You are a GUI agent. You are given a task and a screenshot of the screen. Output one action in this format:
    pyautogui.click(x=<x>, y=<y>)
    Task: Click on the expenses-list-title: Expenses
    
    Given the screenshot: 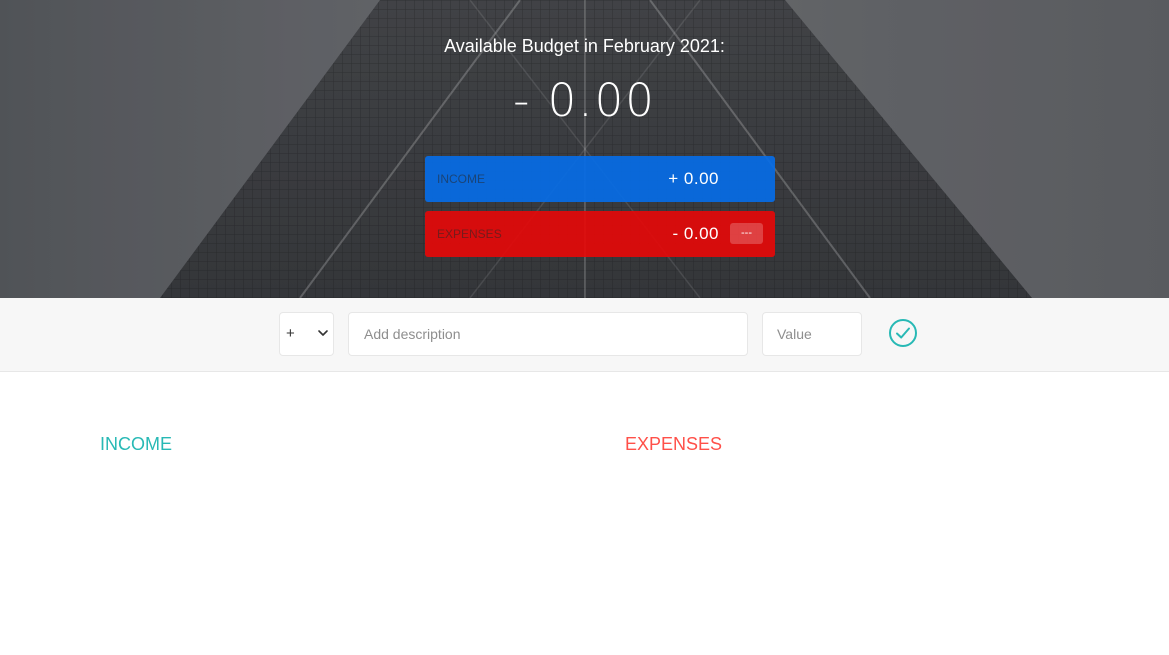 What is the action you would take?
    pyautogui.click(x=674, y=444)
    